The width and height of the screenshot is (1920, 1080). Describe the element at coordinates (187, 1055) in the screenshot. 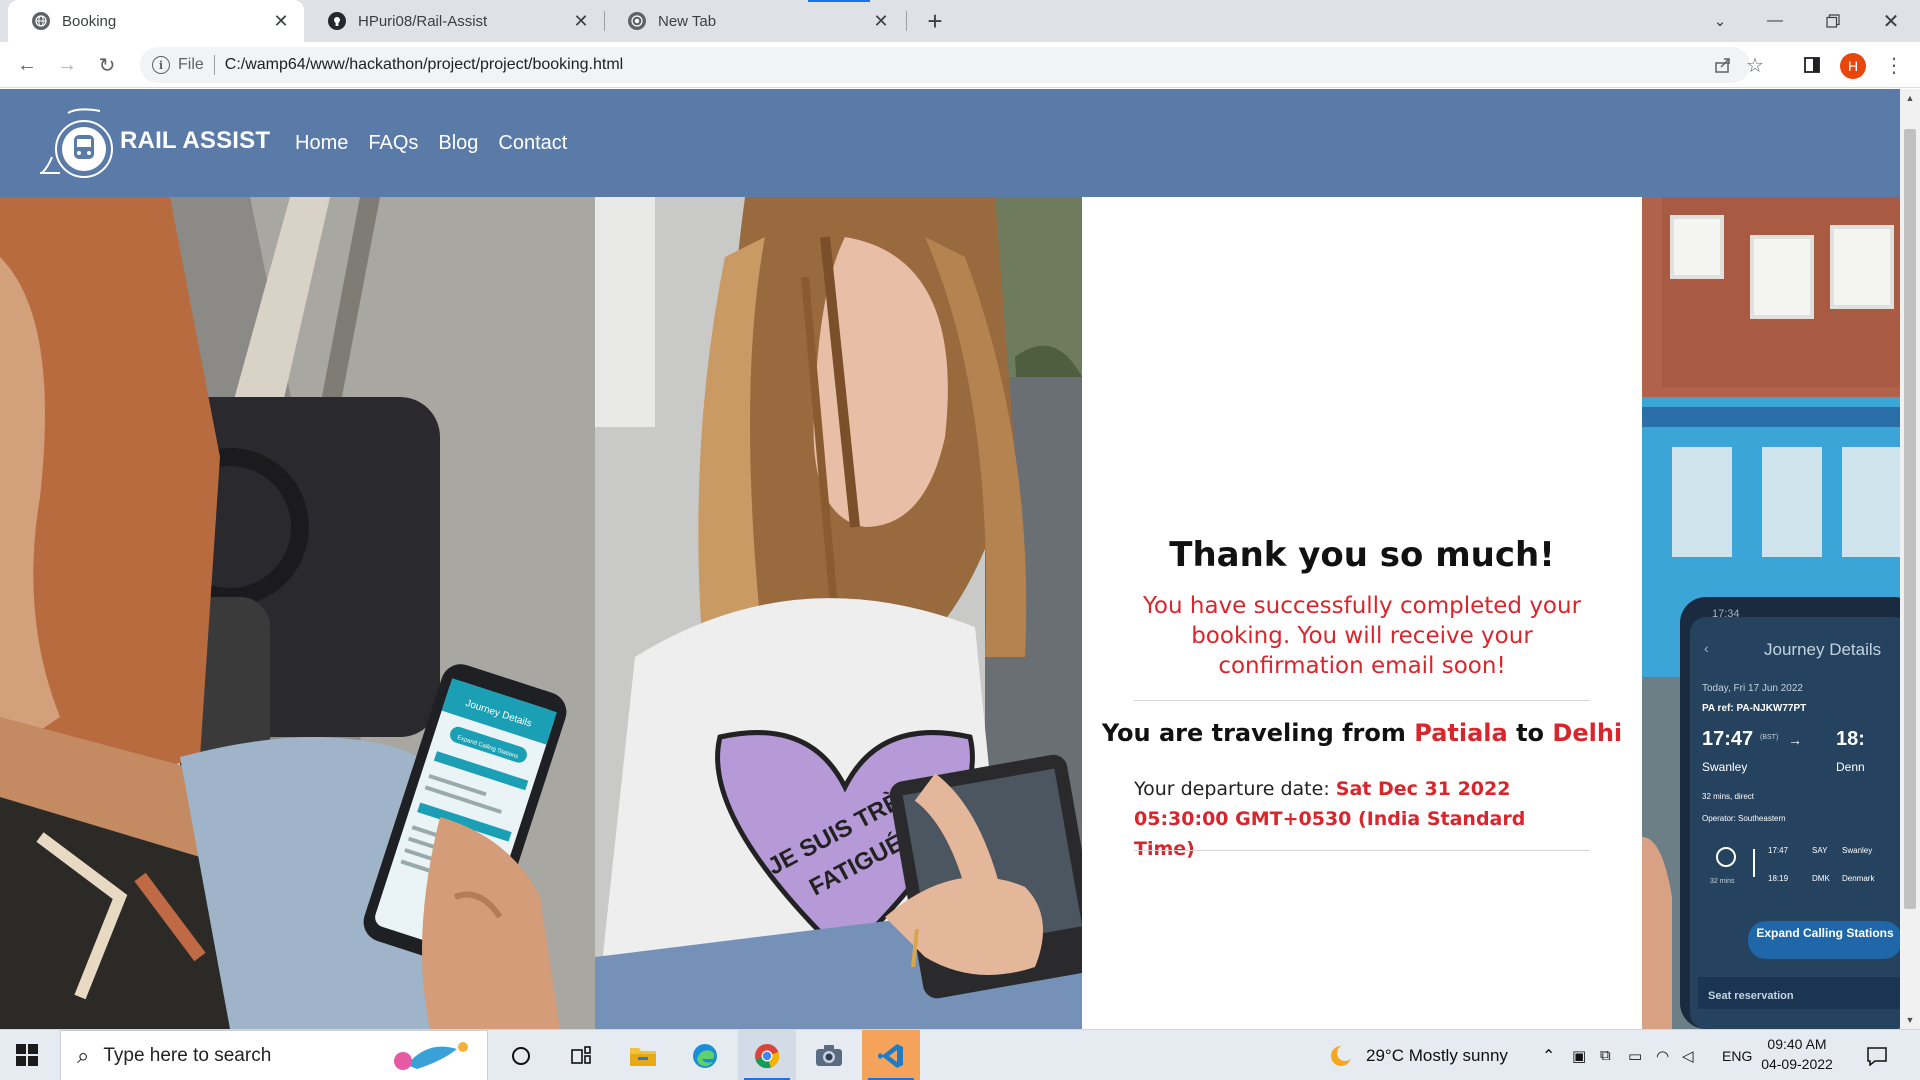

I see `taskbar-search-placeholder: Type here to search` at that location.